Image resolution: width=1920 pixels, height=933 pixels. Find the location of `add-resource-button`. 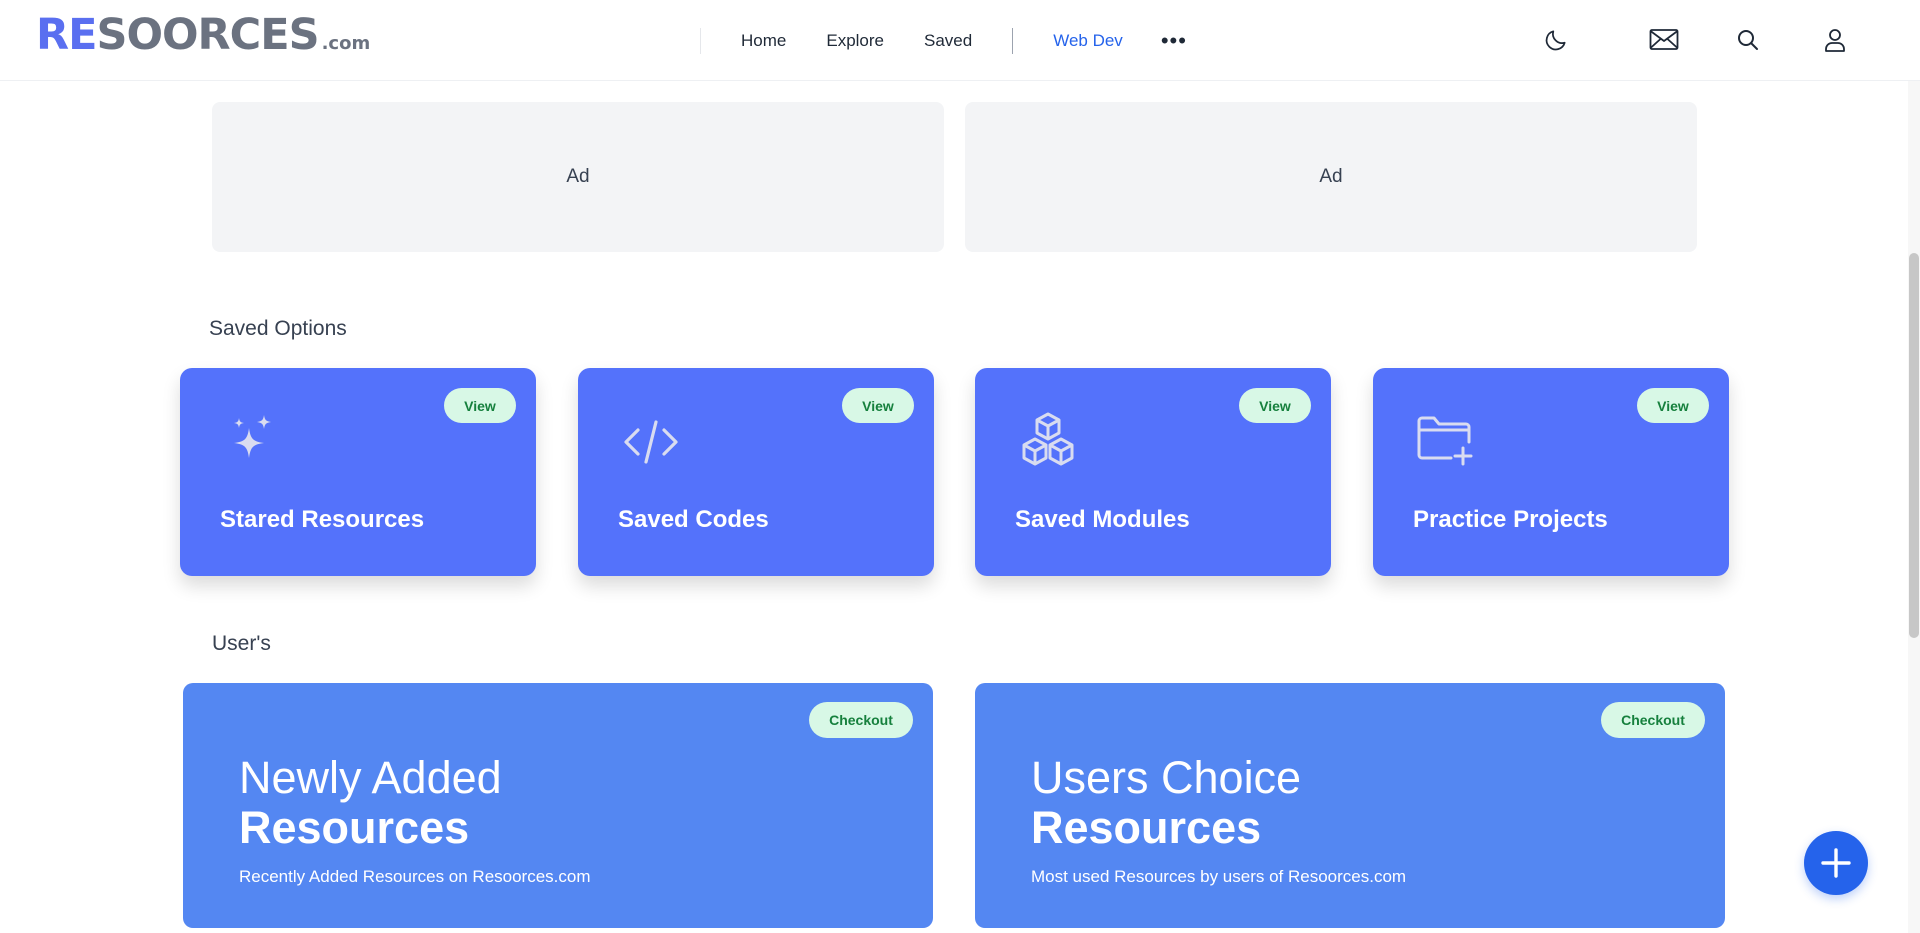

add-resource-button is located at coordinates (1836, 863).